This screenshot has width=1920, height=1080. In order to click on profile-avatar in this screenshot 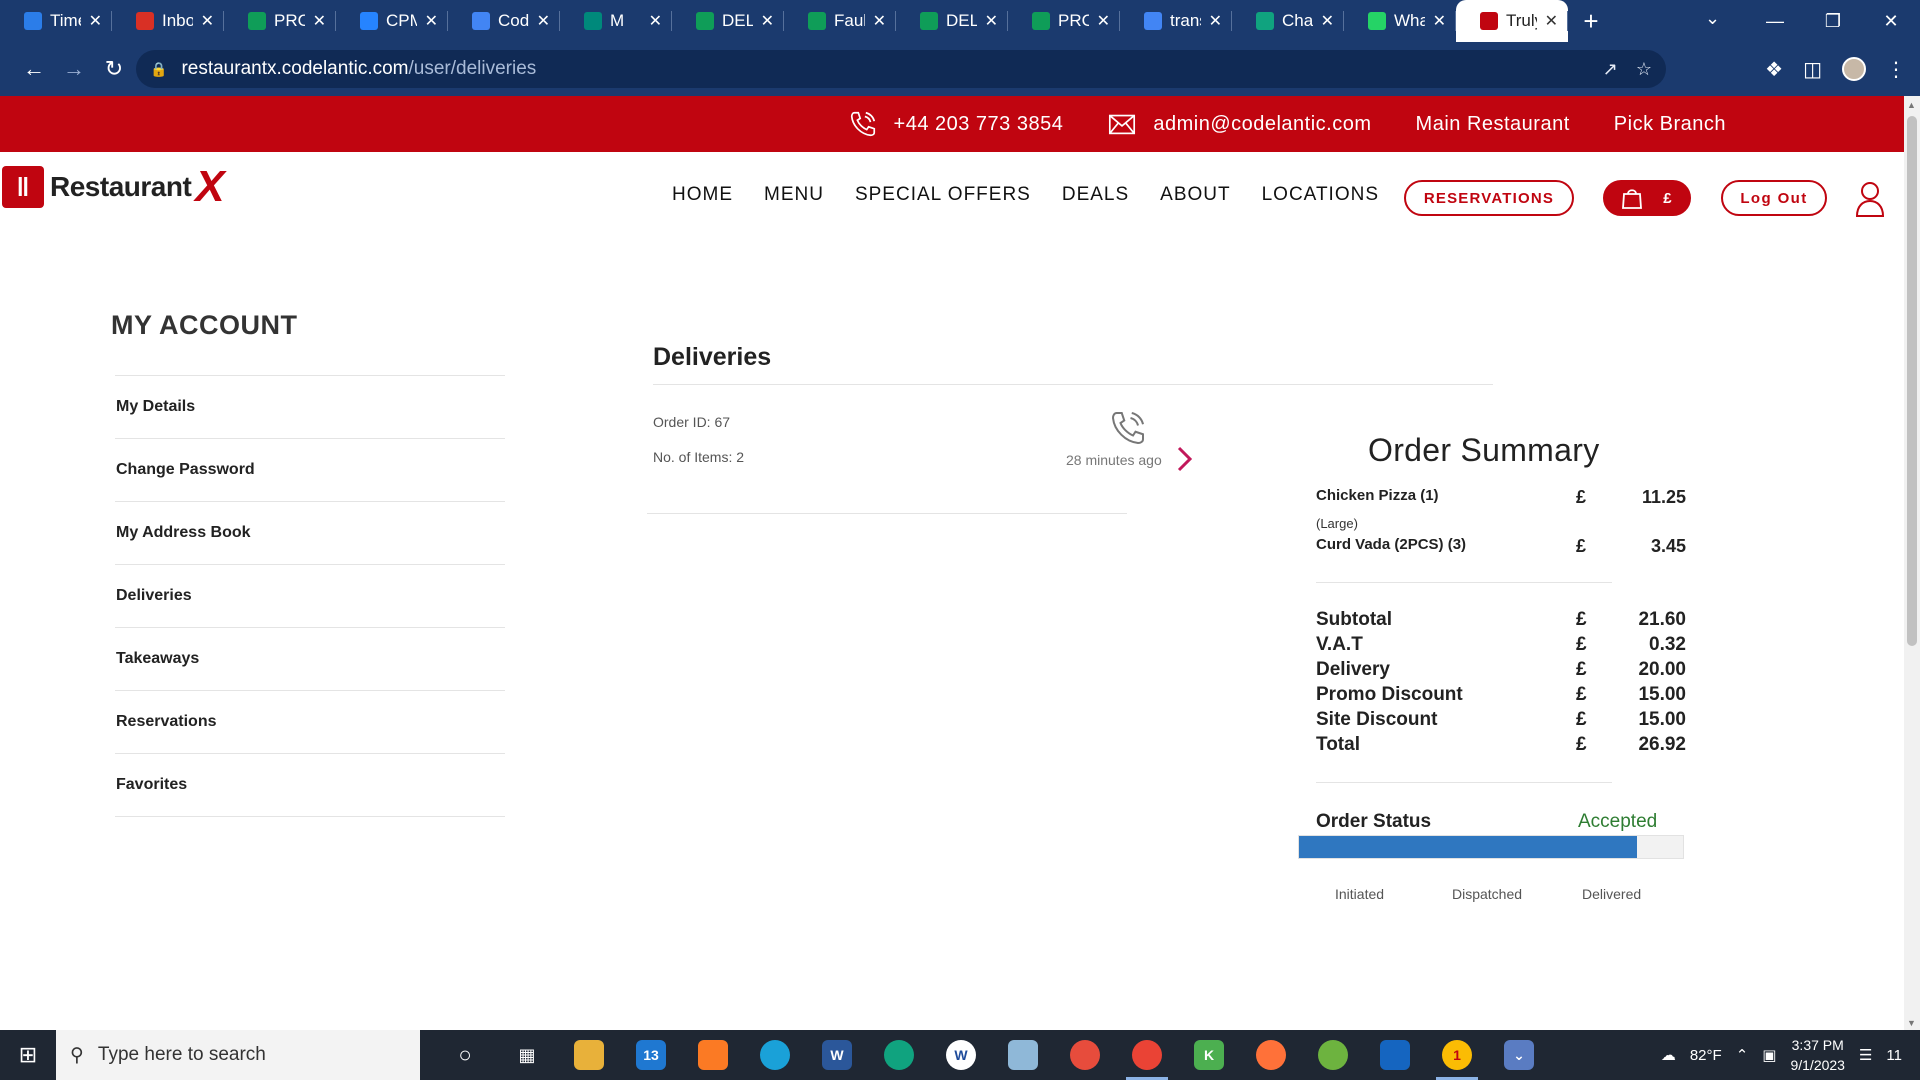, I will do `click(1854, 69)`.